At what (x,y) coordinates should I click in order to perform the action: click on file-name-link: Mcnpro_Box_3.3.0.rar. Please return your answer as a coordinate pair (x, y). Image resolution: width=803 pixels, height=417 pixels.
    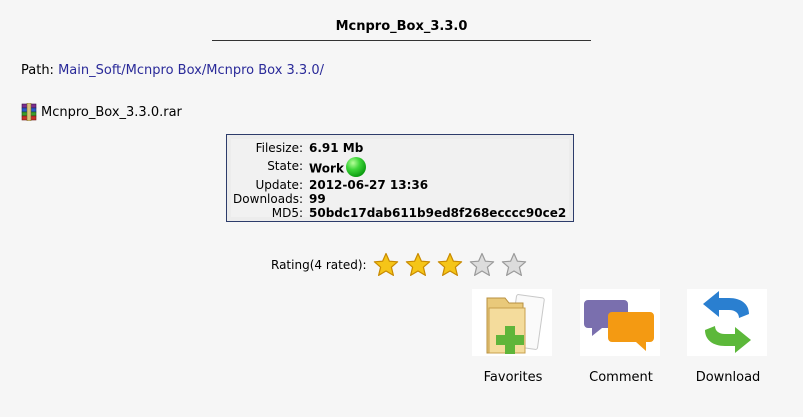
    Looking at the image, I should click on (111, 112).